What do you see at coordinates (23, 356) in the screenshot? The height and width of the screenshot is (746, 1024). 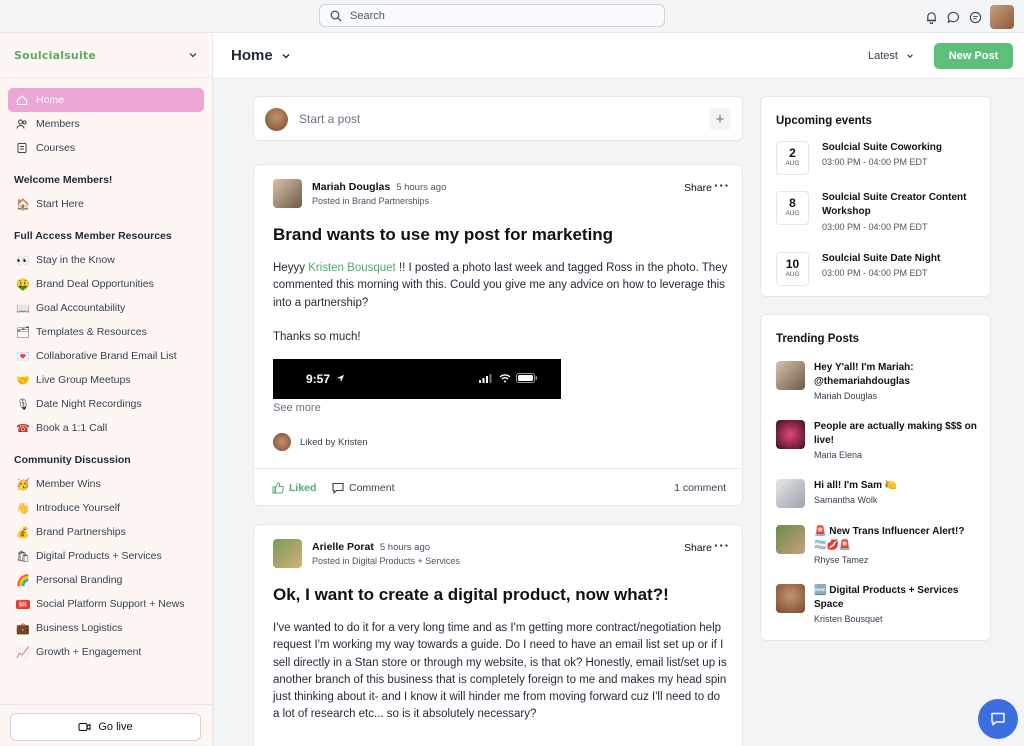 I see `love-letter-icon: 💌` at bounding box center [23, 356].